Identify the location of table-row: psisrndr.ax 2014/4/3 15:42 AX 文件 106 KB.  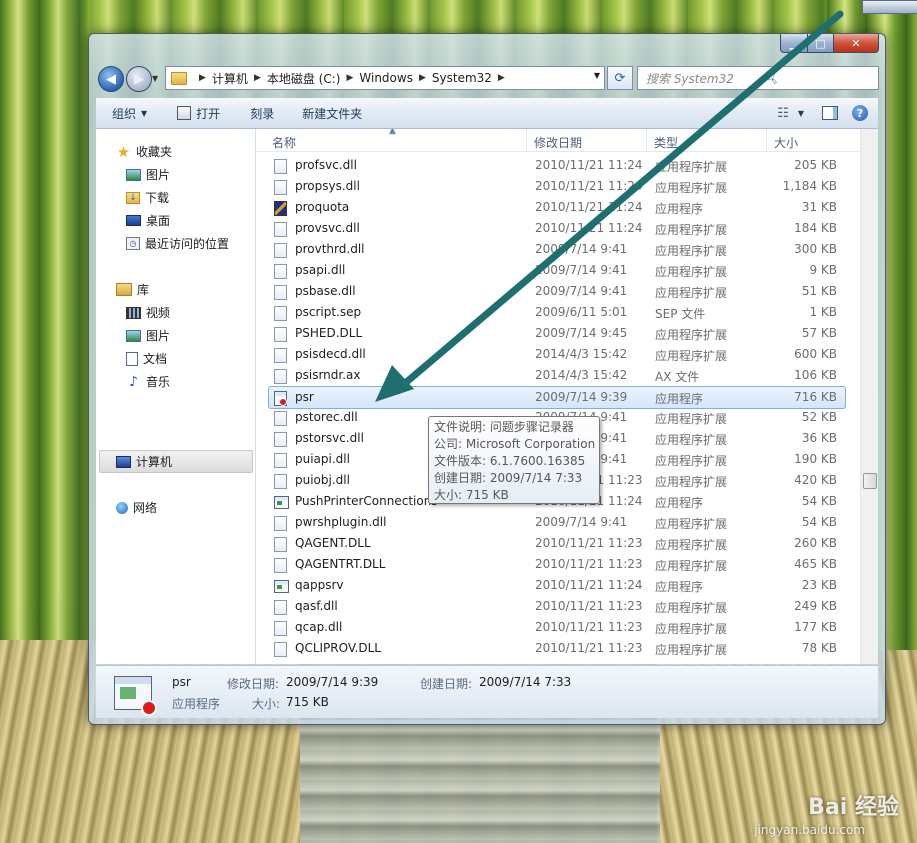
(557, 375).